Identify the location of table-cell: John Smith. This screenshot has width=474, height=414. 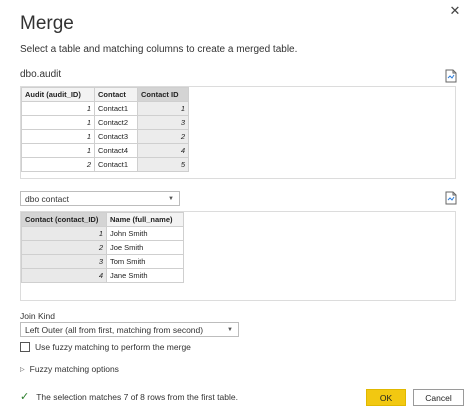
(145, 233).